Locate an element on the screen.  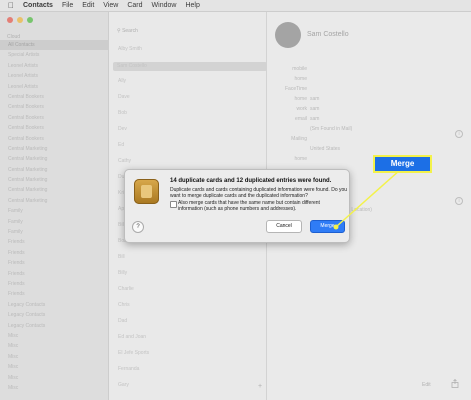
merge-callout-label: Merge is located at coordinates (402, 164).